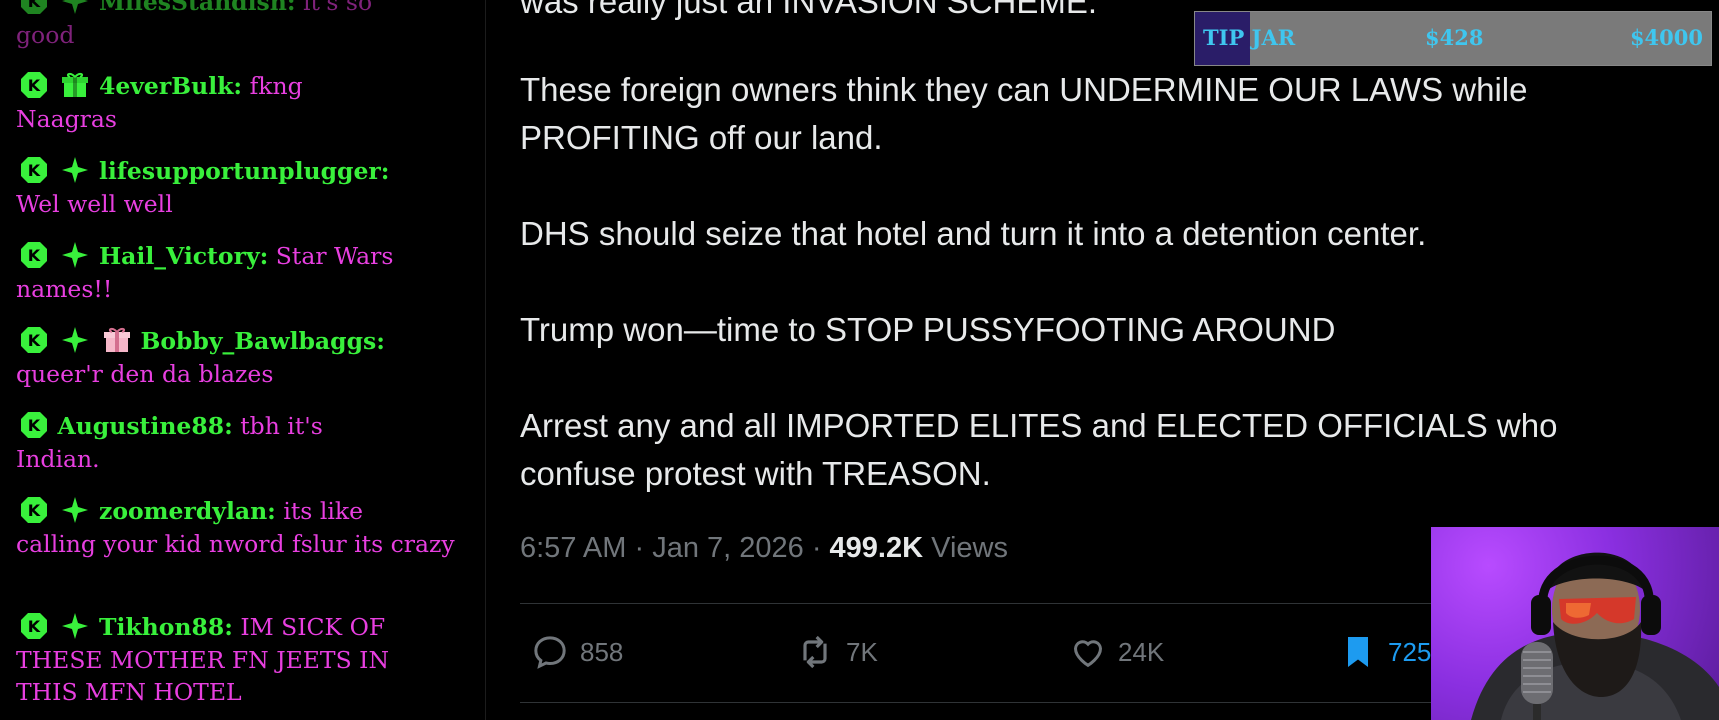 This screenshot has height=720, width=1719. What do you see at coordinates (1141, 651) in the screenshot?
I see `like-count: 24K` at bounding box center [1141, 651].